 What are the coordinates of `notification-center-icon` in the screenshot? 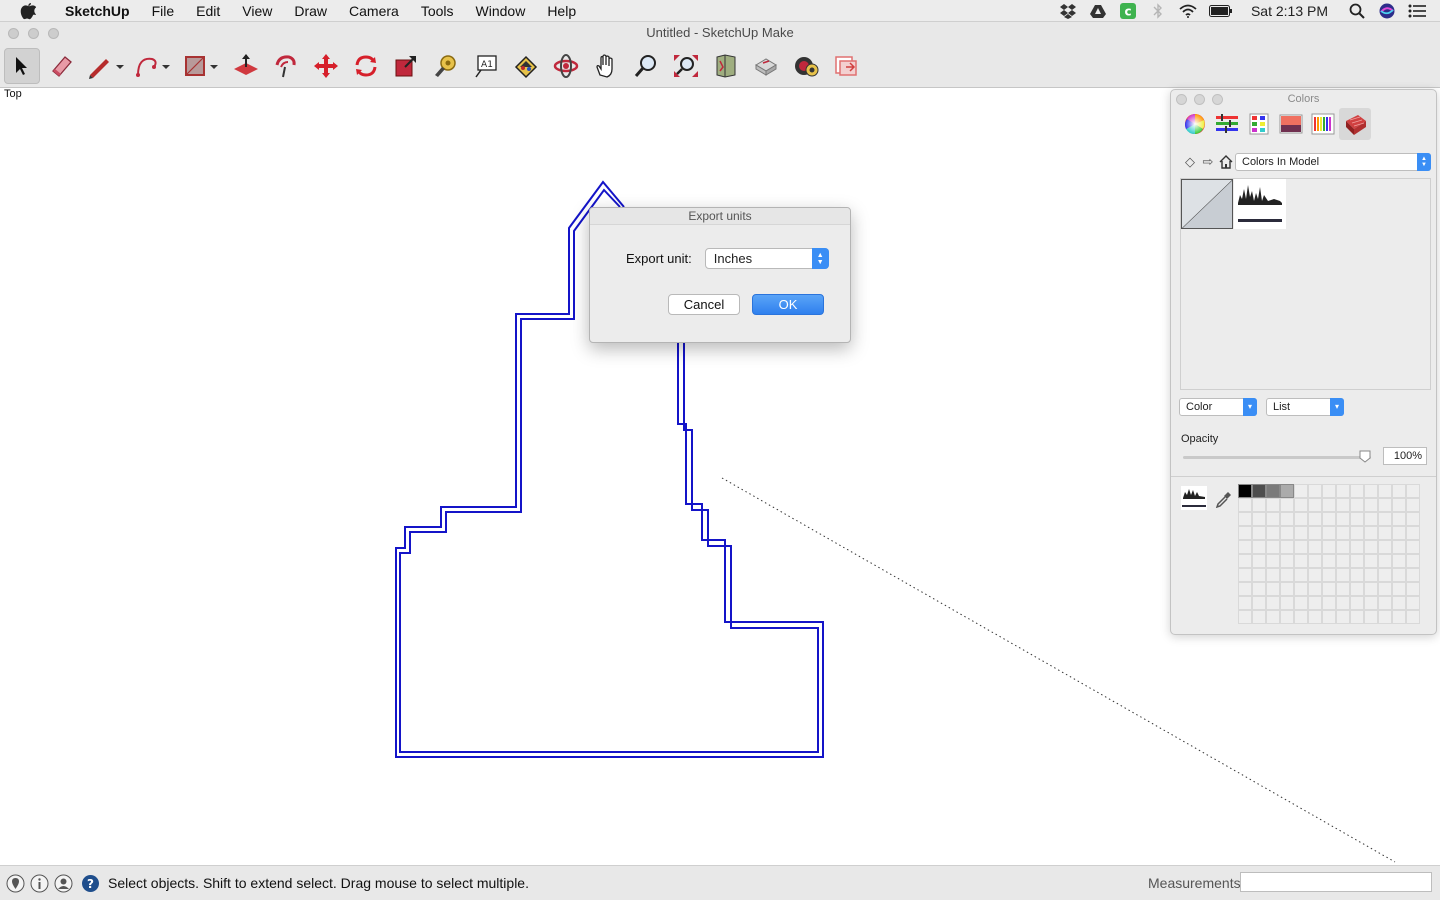 It's located at (1417, 11).